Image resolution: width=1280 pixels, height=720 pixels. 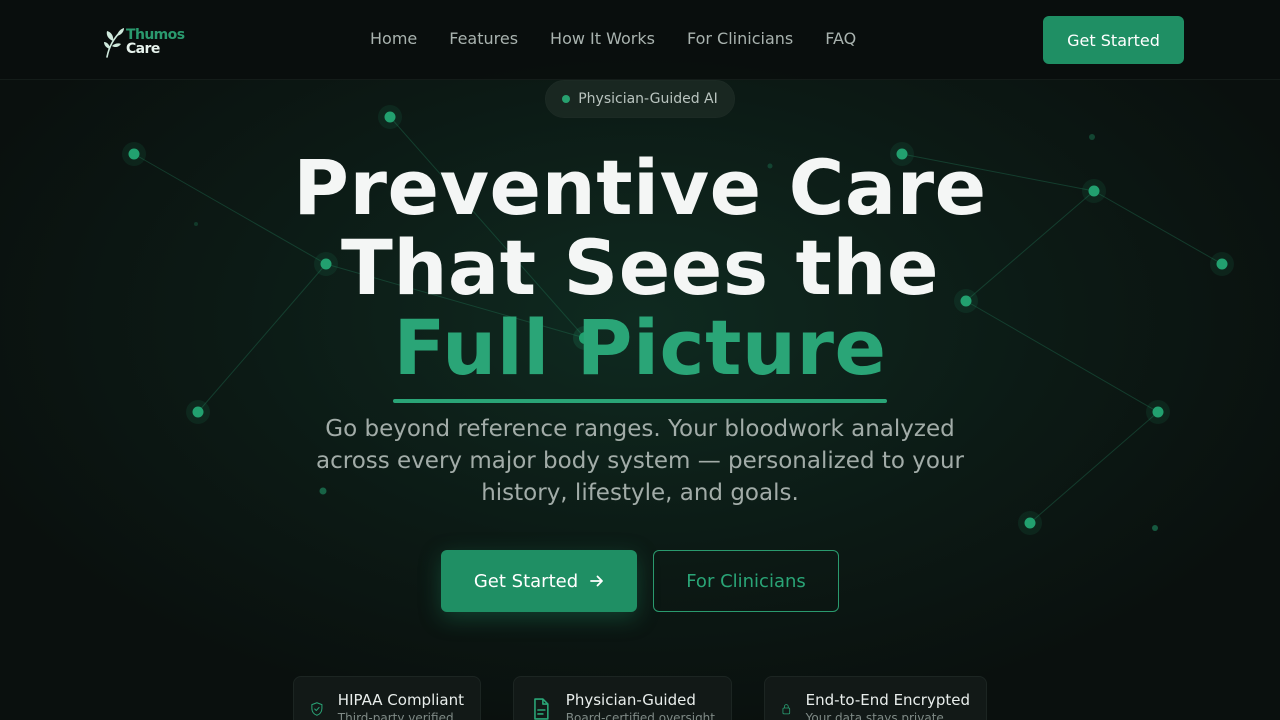 I want to click on lock-icon, so click(x=786, y=709).